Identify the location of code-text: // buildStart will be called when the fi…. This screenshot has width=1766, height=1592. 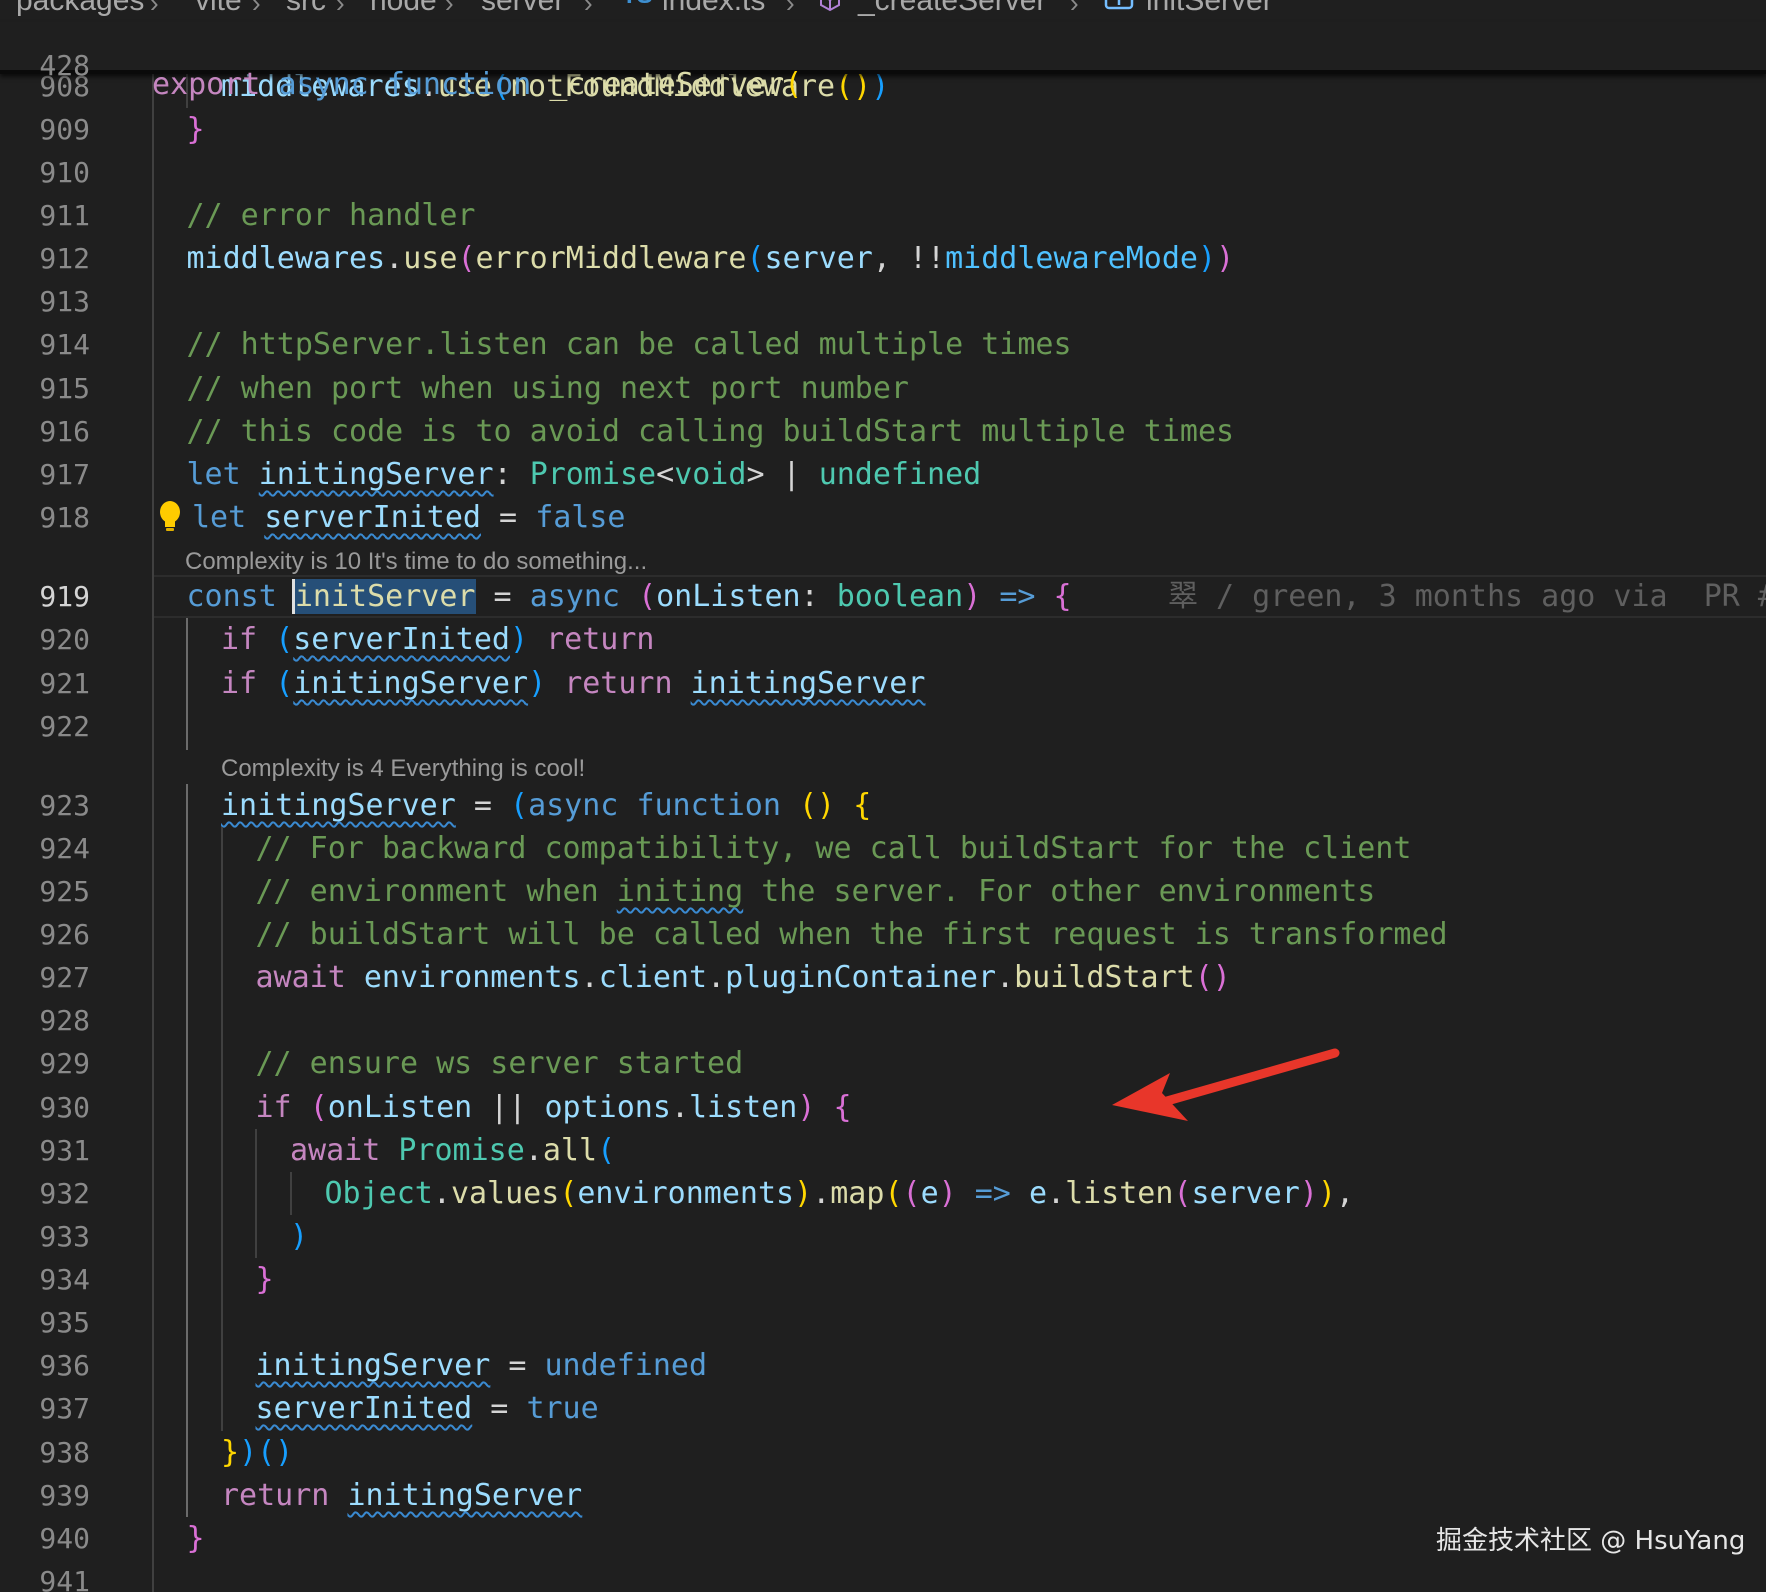
(852, 934).